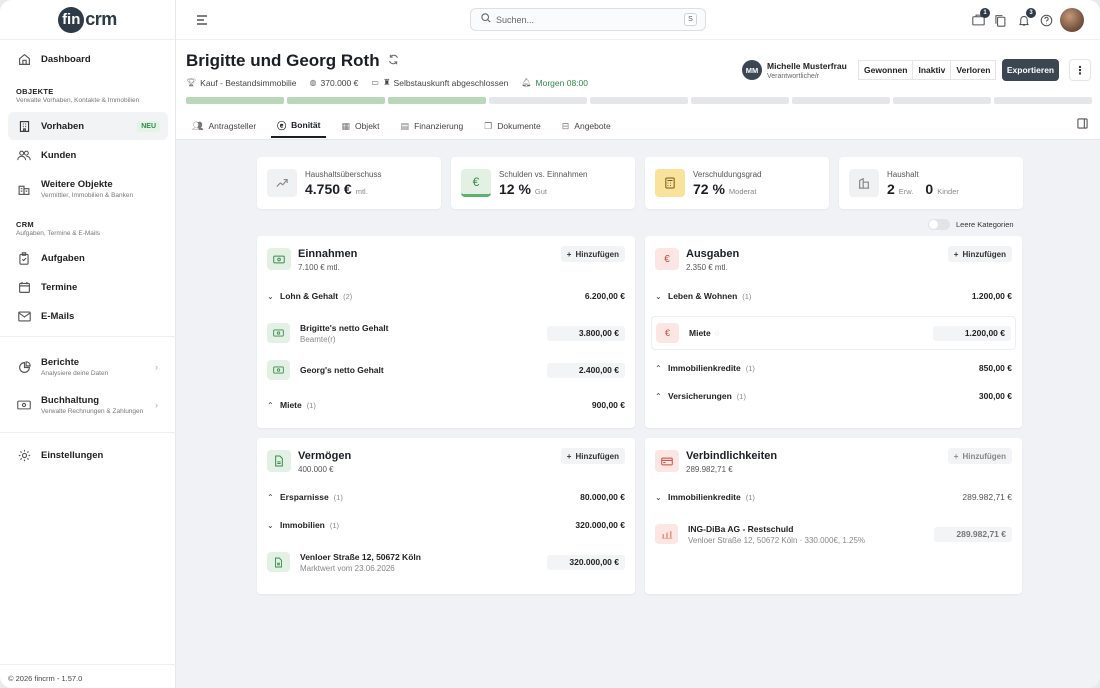 The height and width of the screenshot is (688, 1100). I want to click on help-icon, so click(1046, 20).